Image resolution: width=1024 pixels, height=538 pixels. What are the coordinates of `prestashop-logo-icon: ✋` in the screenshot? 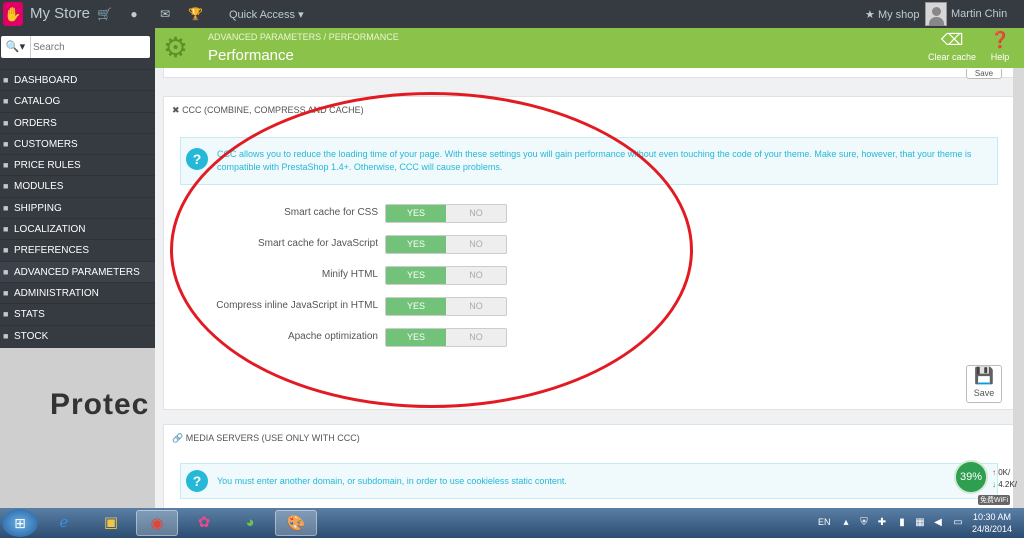 It's located at (13, 14).